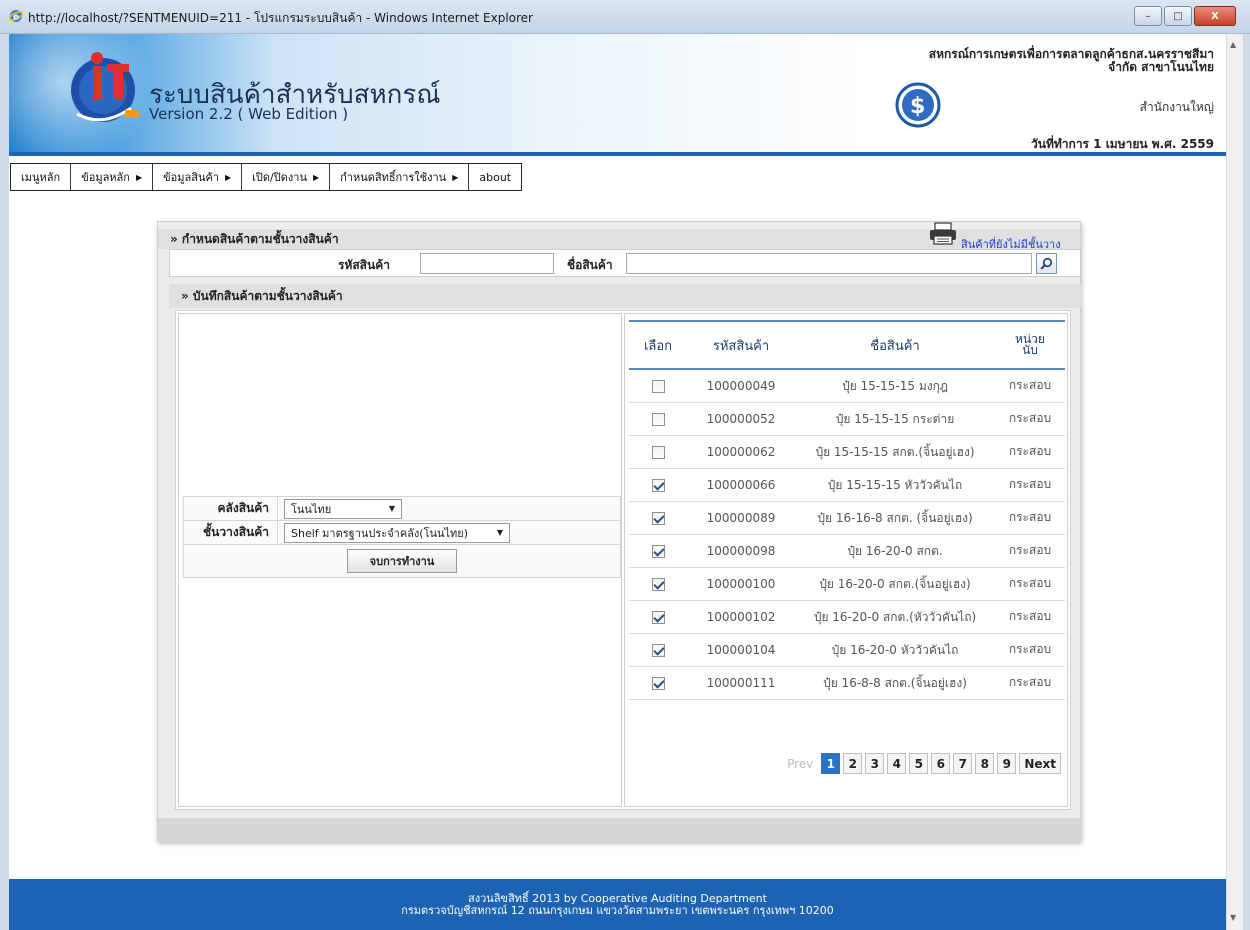 This screenshot has height=930, width=1250. I want to click on row-code: 100000066, so click(741, 485).